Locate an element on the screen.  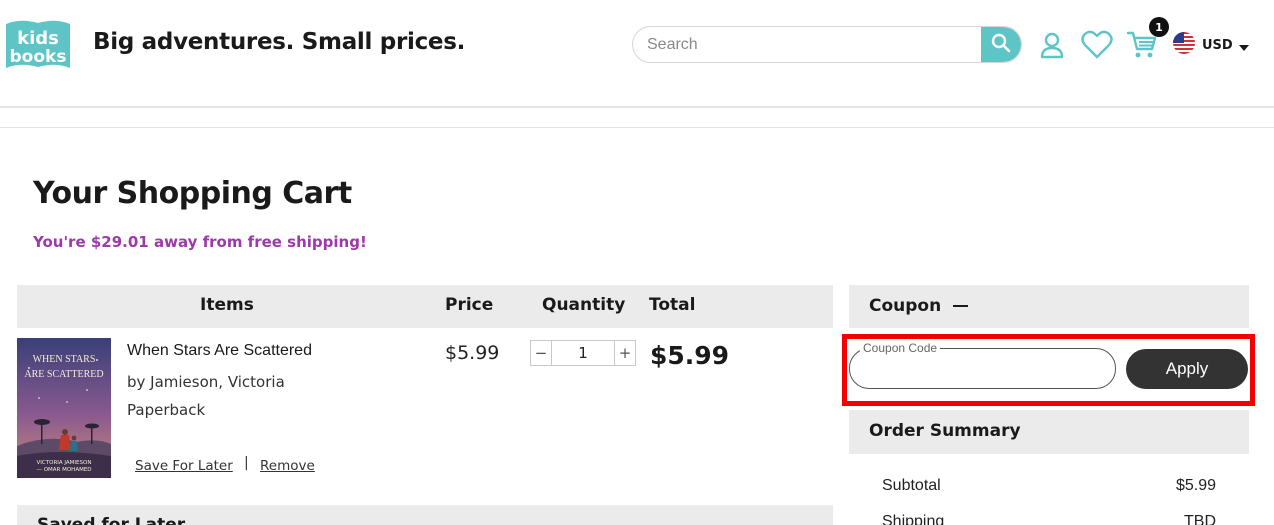
cart-item-price: $5.99 is located at coordinates (472, 353).